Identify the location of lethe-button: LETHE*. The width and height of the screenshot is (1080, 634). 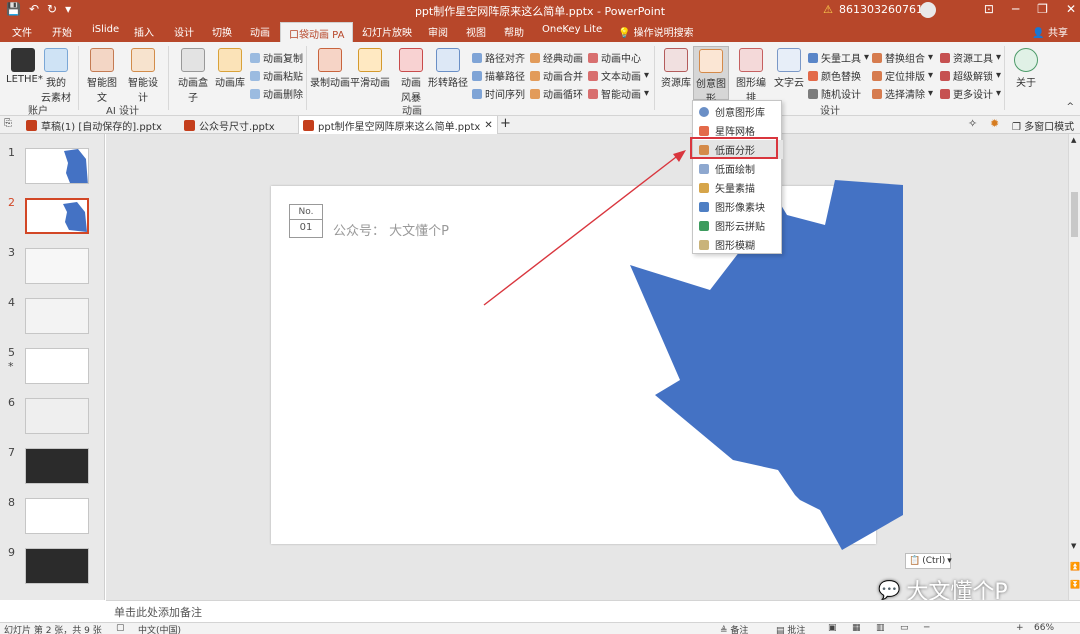
(24, 66).